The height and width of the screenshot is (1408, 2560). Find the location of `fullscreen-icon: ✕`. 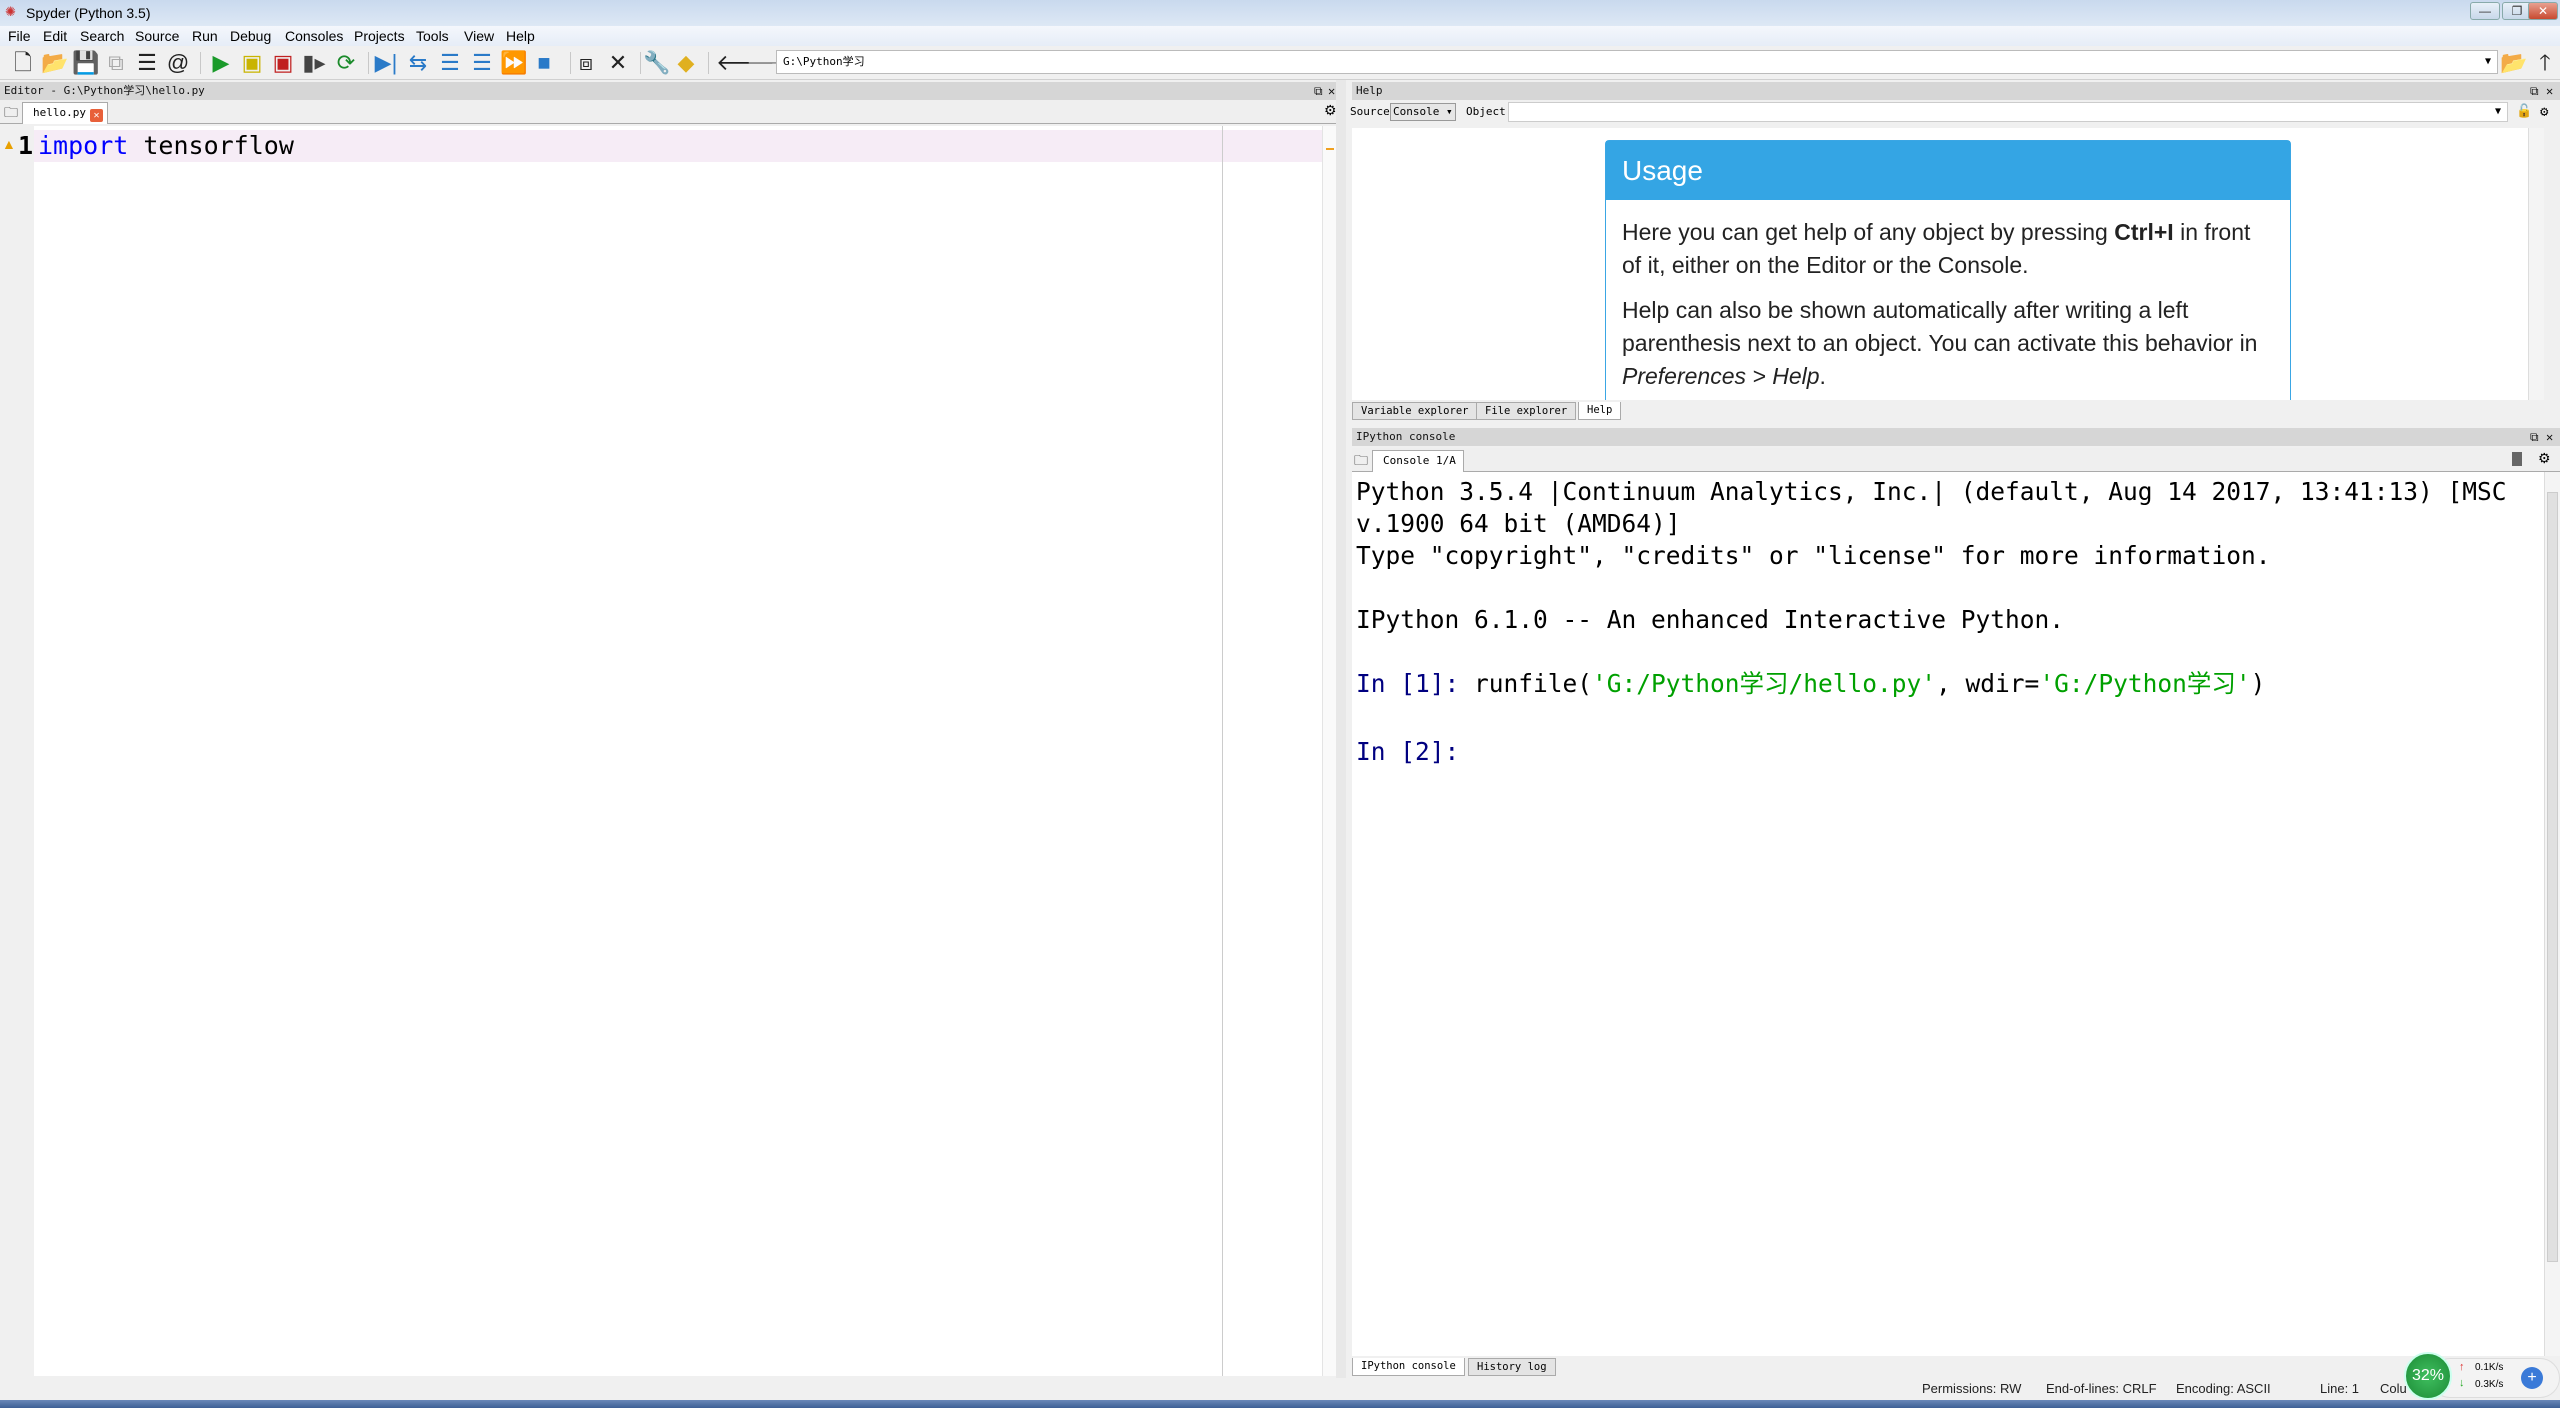

fullscreen-icon: ✕ is located at coordinates (618, 63).